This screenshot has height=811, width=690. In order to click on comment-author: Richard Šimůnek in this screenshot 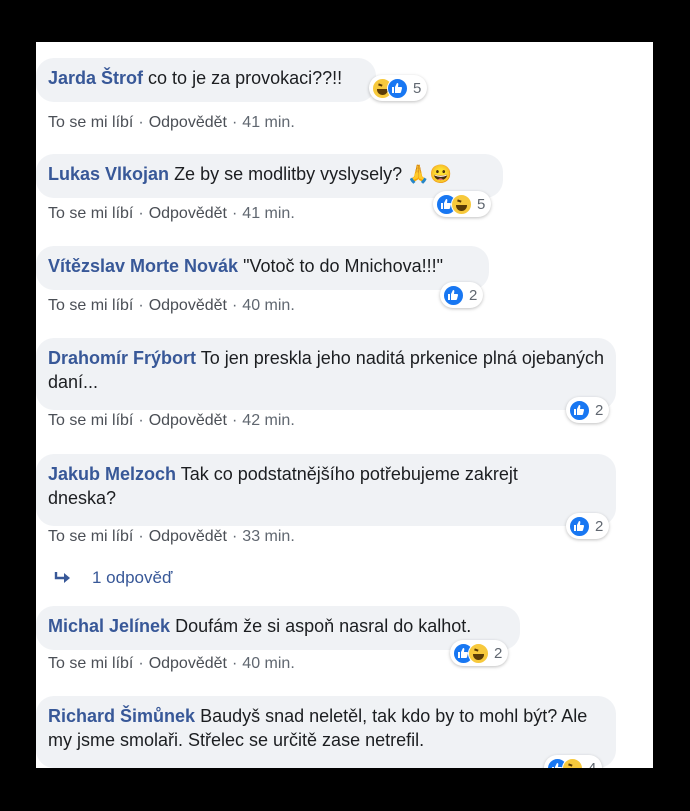, I will do `click(121, 716)`.